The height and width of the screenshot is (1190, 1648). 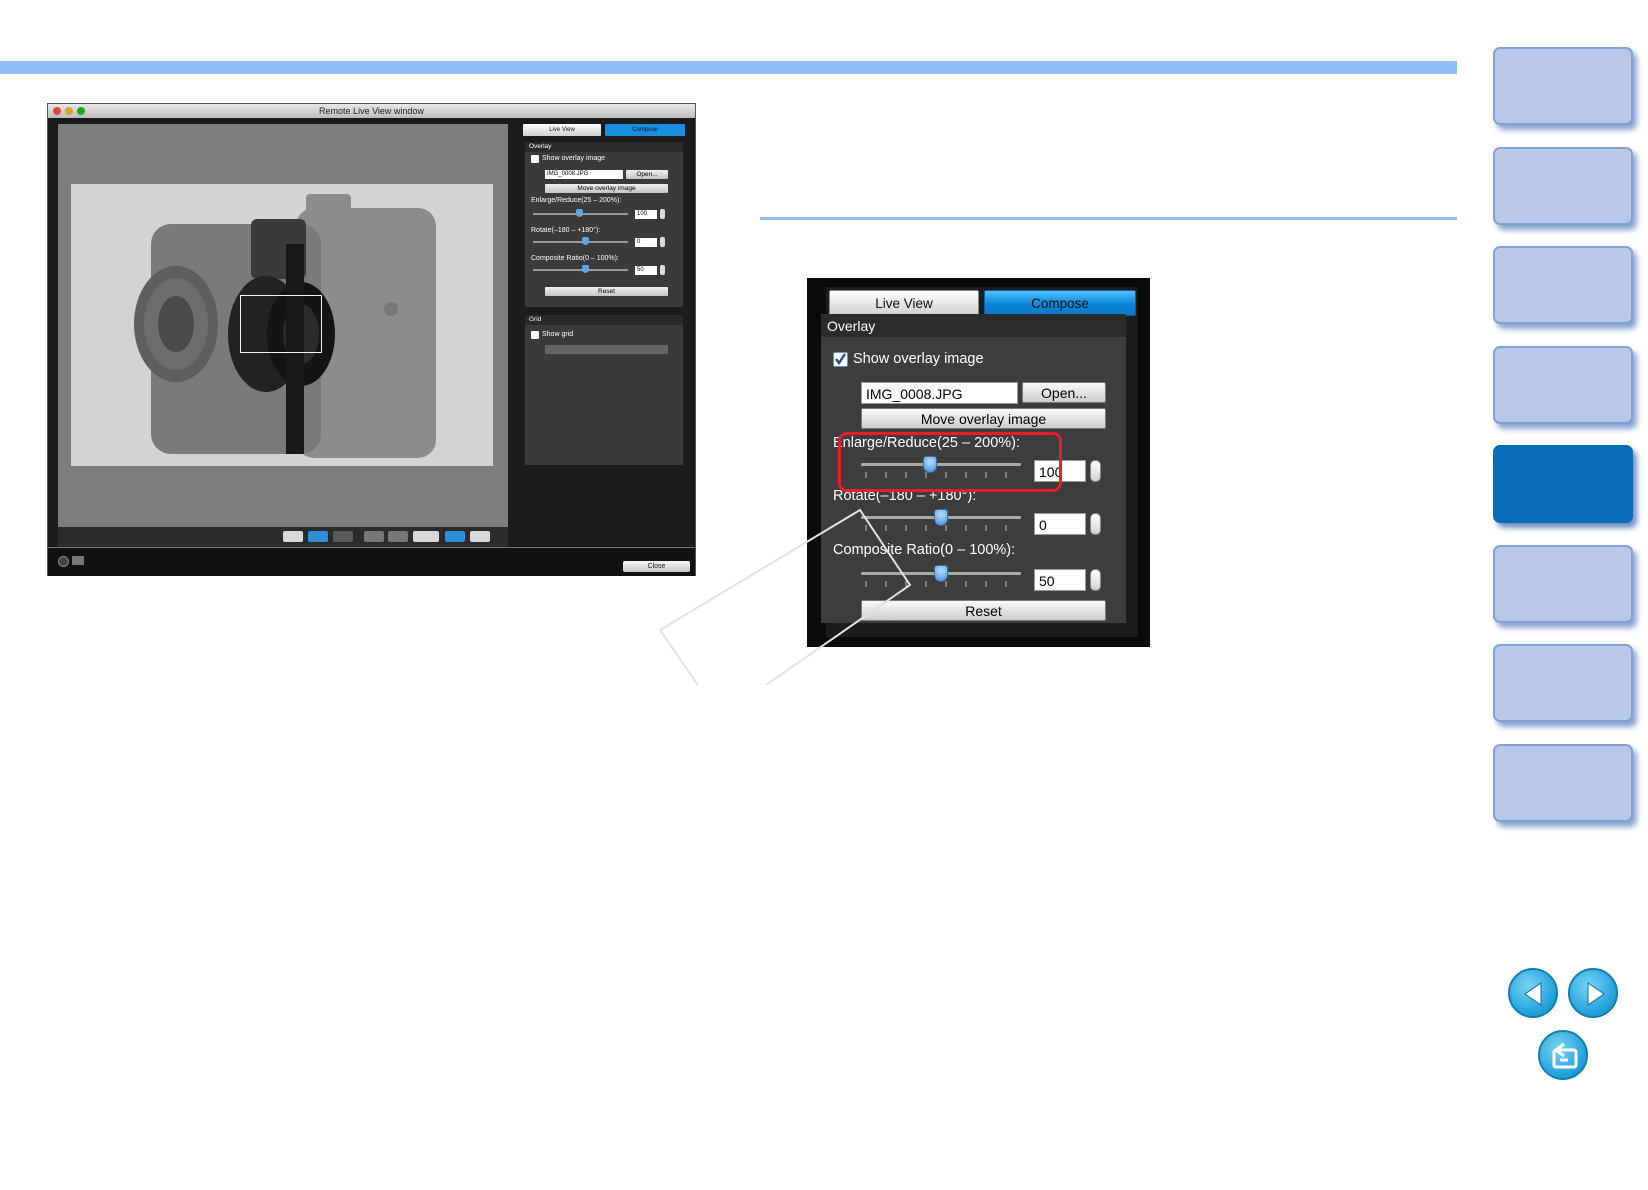 What do you see at coordinates (983, 418) in the screenshot?
I see `move-overlay-button: Move overlay image` at bounding box center [983, 418].